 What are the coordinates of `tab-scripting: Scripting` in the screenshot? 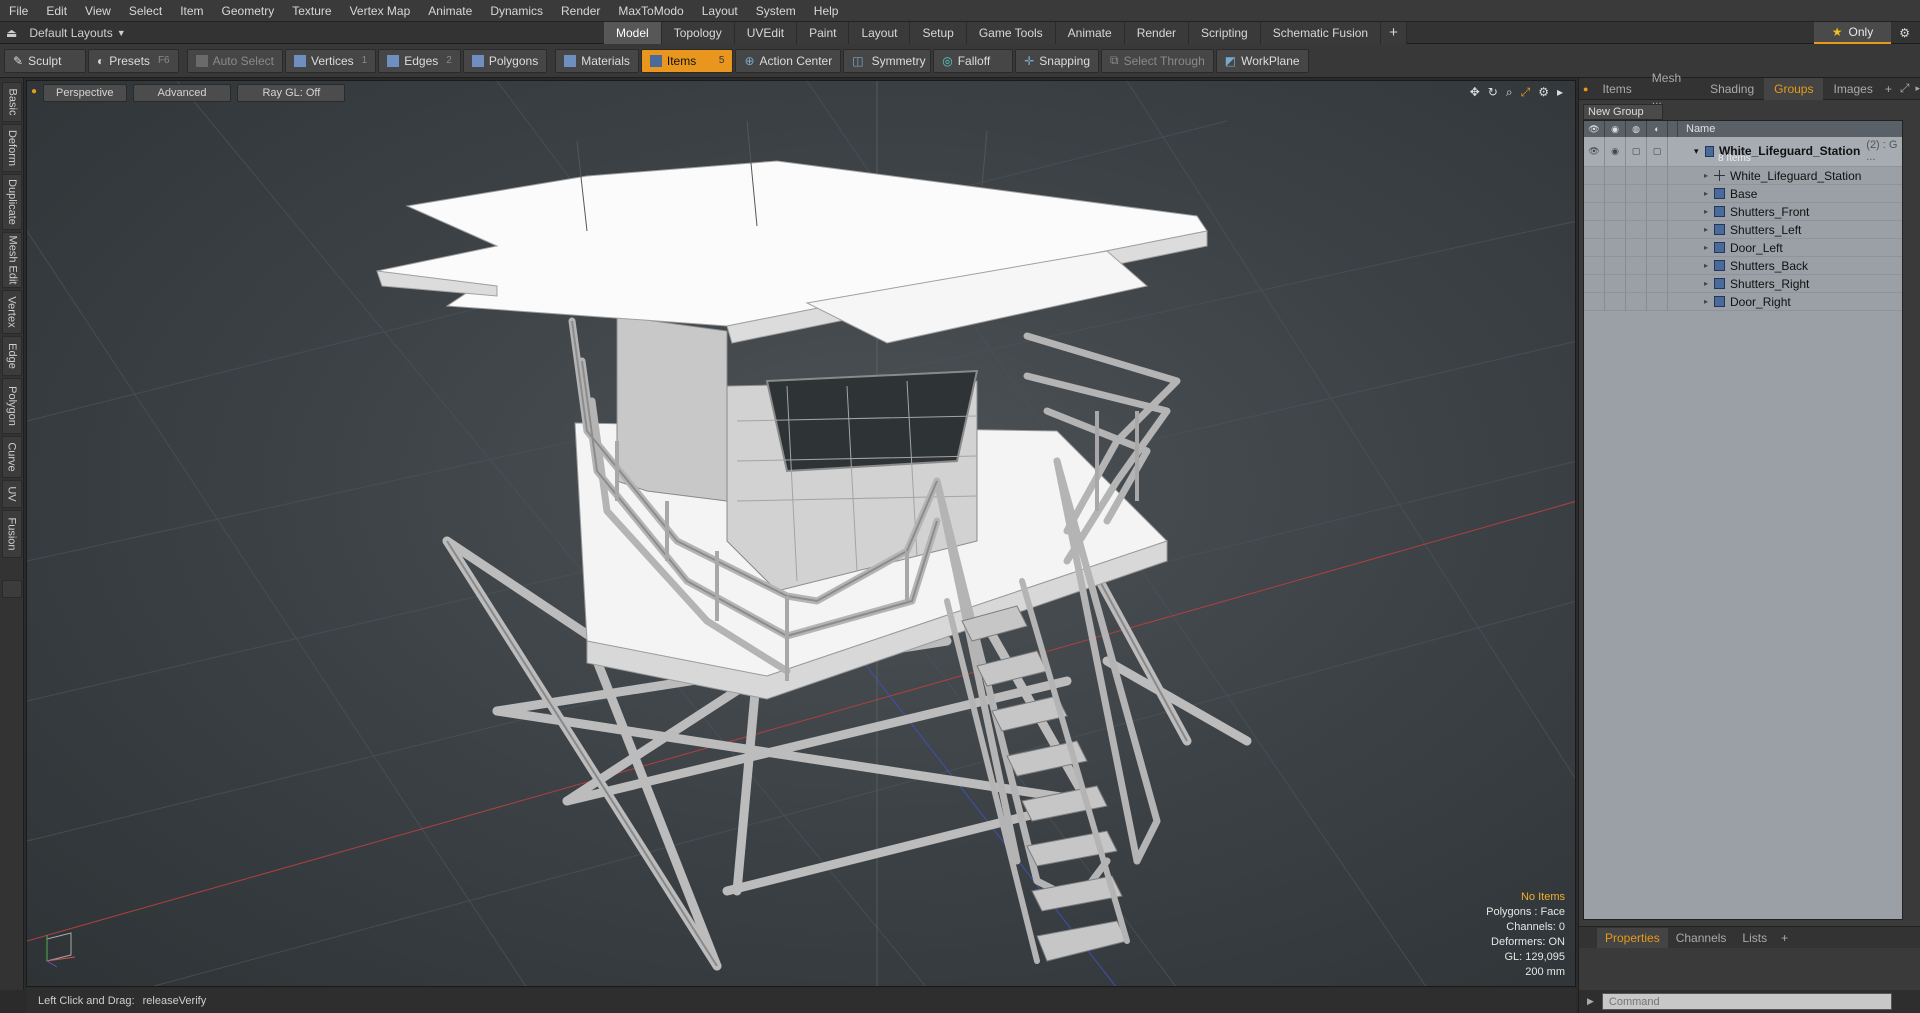 It's located at (1225, 33).